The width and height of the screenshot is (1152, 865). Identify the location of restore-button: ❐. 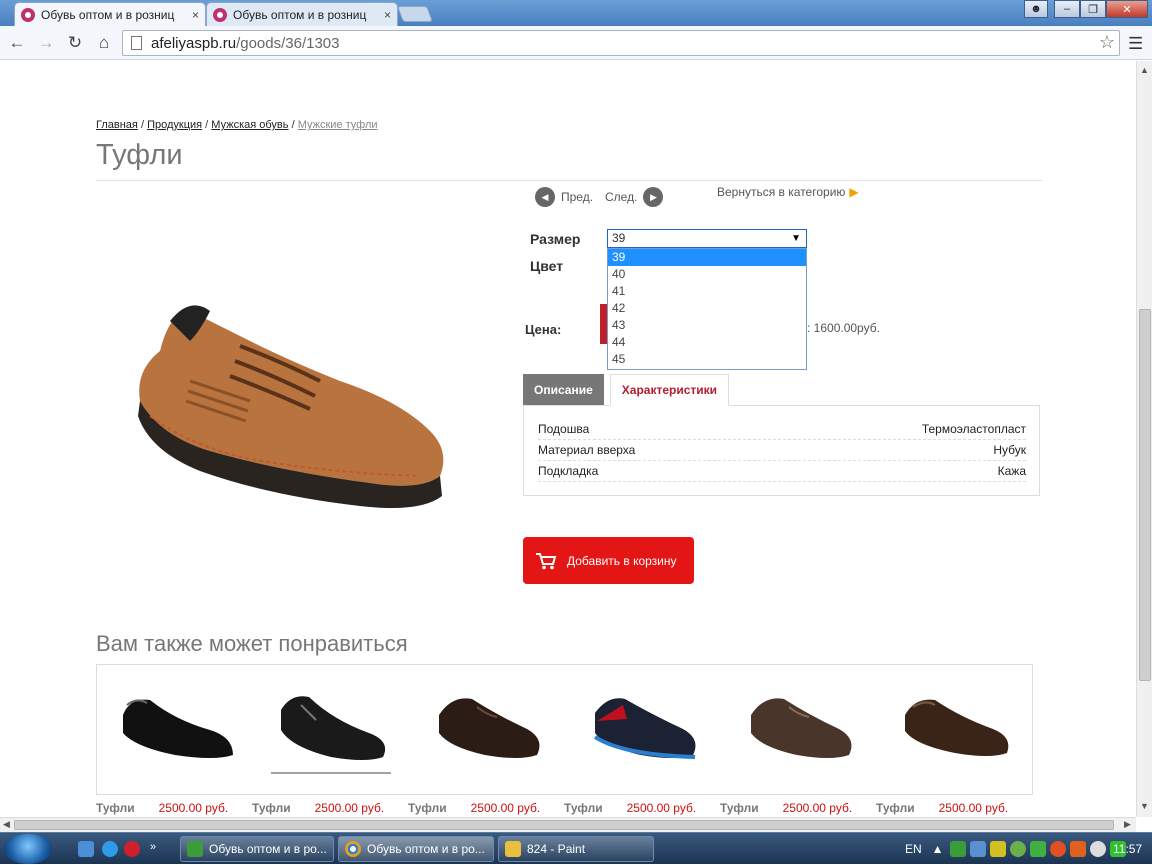
(1093, 9).